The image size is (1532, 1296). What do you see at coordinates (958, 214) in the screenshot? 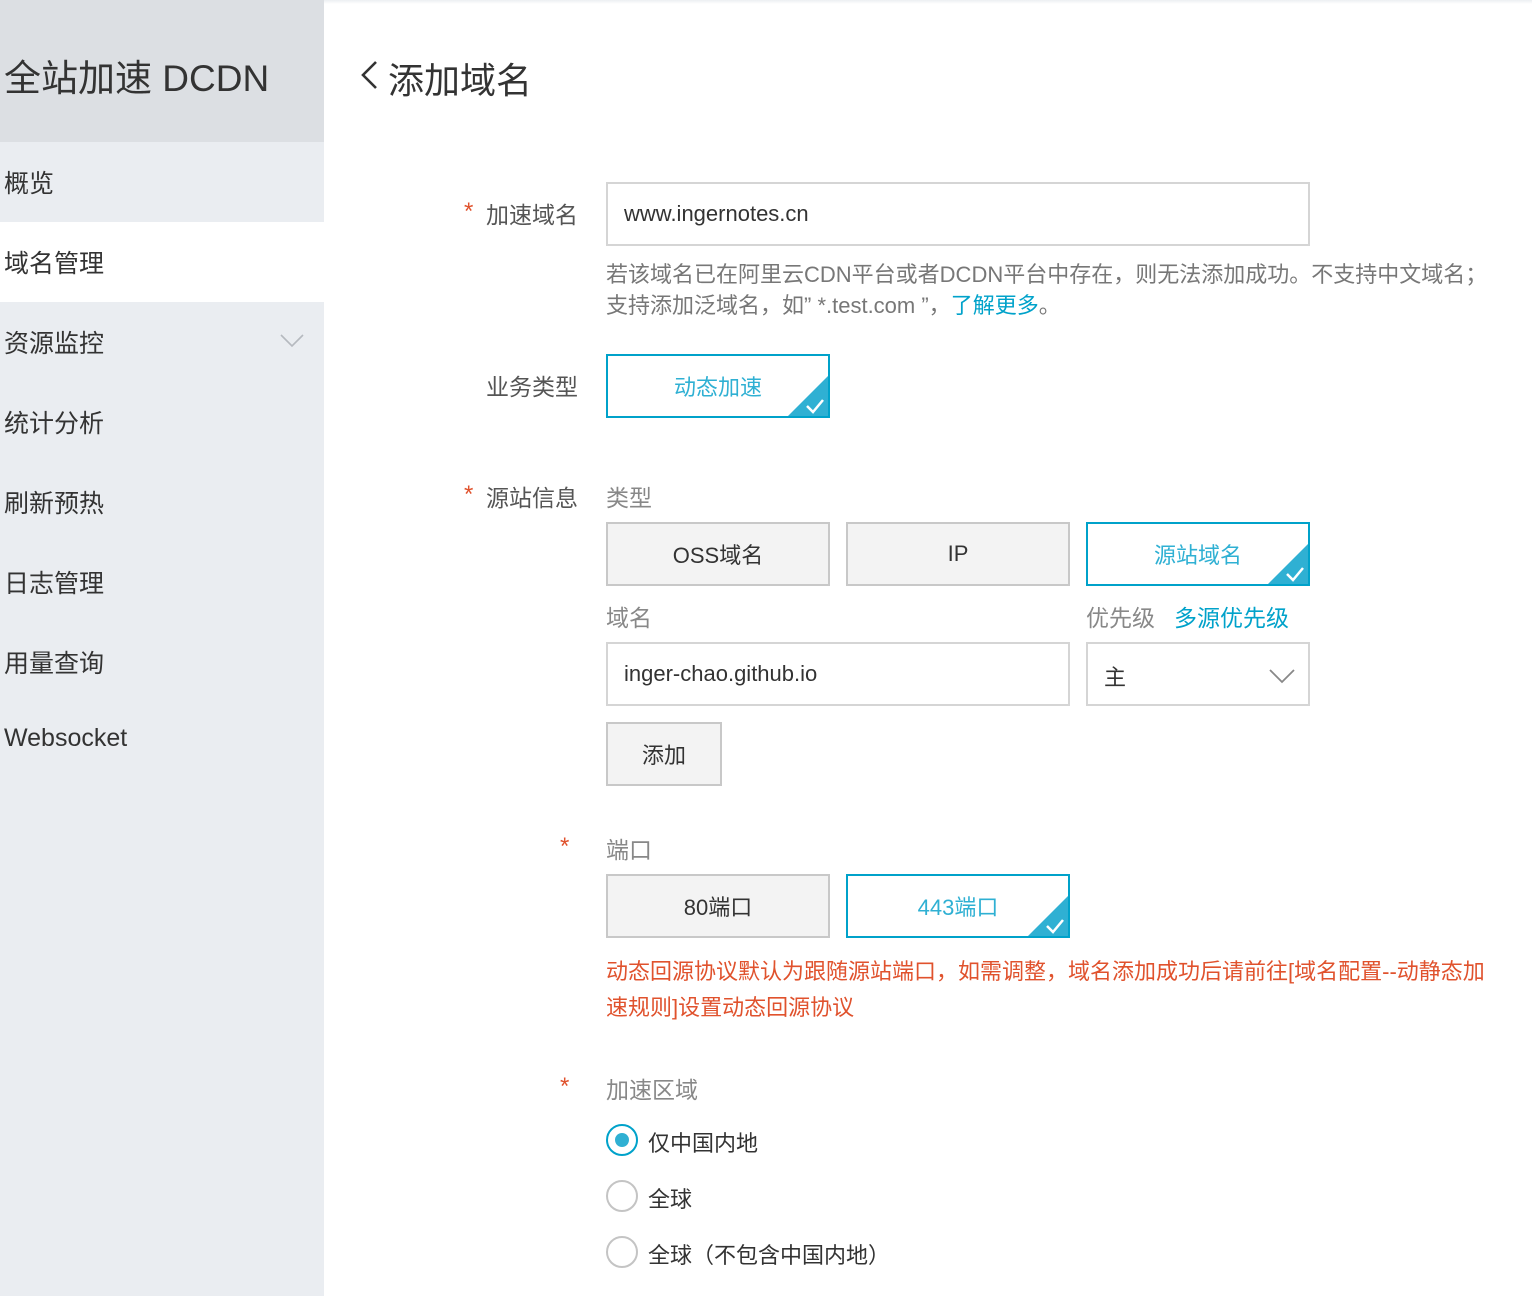
I see `domain-input: www.ingernotes.cn` at bounding box center [958, 214].